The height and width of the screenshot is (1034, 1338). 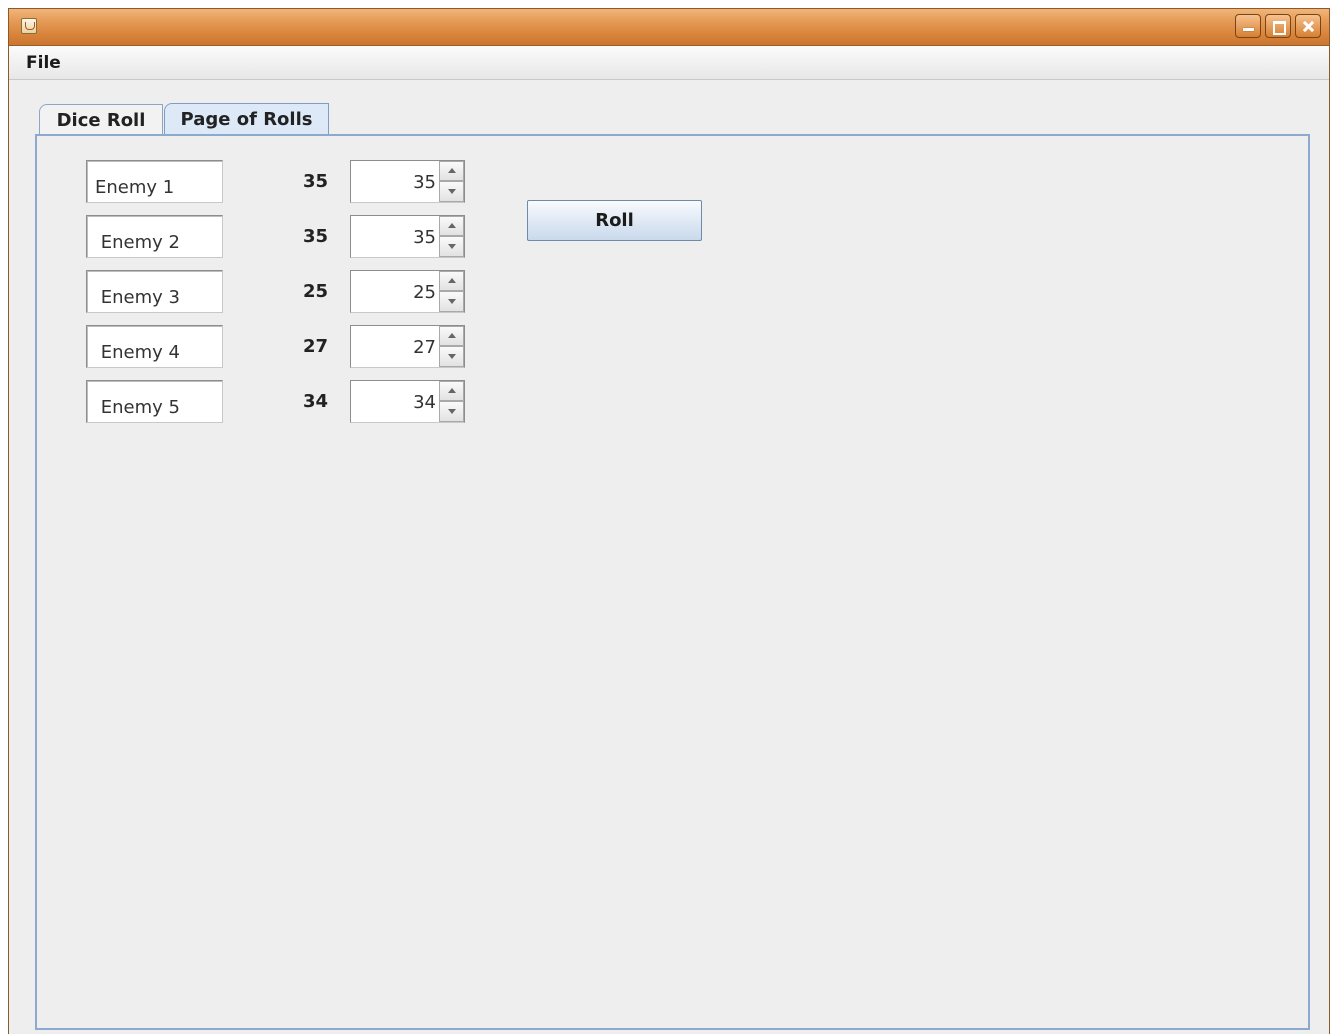 I want to click on minimize-icon, so click(x=1248, y=26).